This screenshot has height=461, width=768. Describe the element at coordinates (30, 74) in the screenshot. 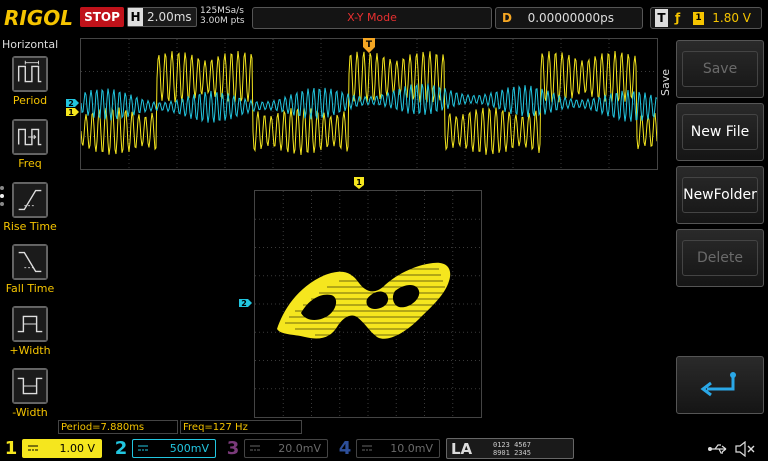

I see `period-icon` at that location.